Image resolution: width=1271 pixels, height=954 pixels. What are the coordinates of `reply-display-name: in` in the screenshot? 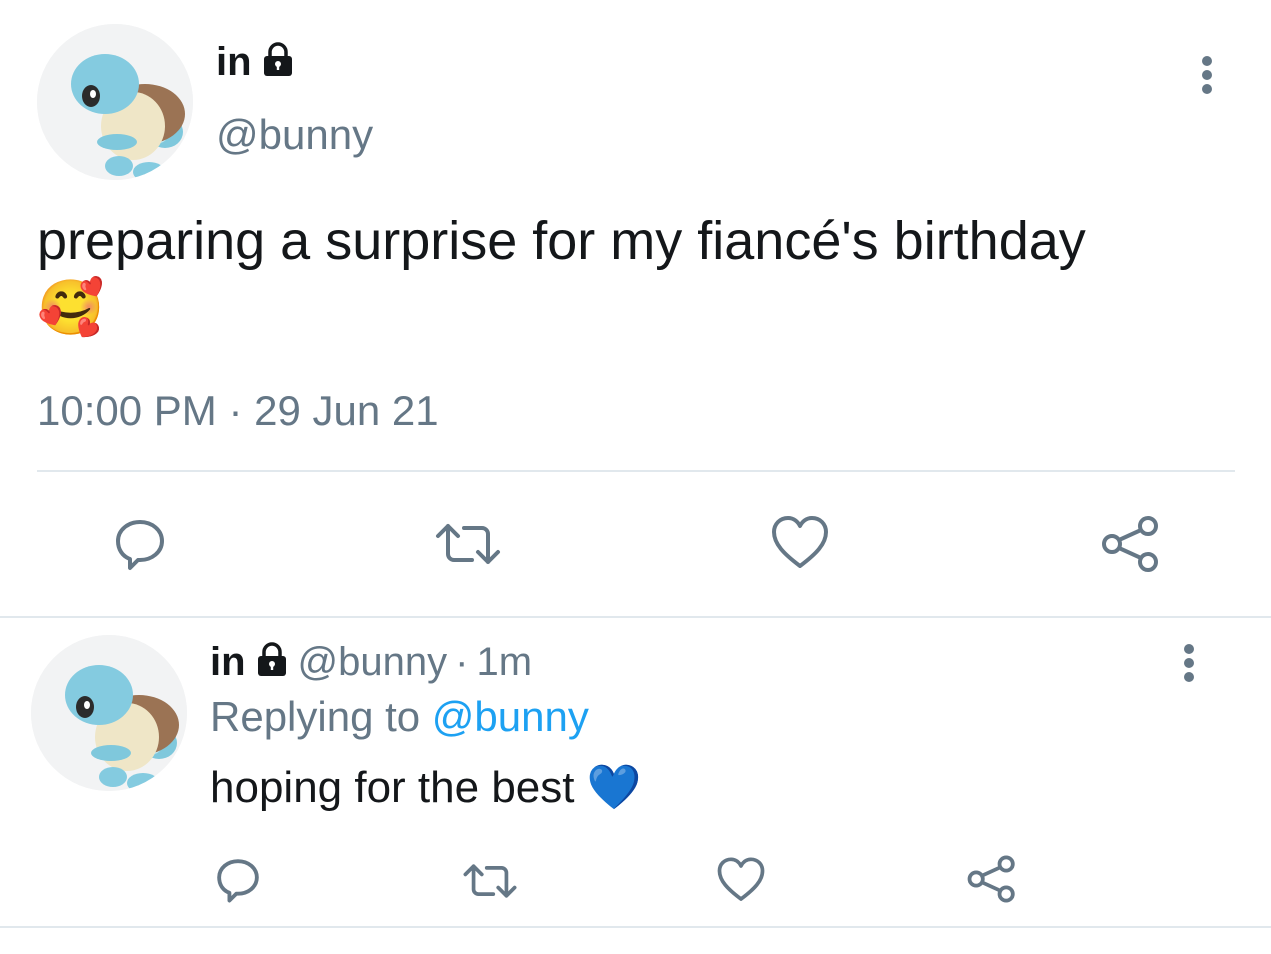 It's located at (228, 662).